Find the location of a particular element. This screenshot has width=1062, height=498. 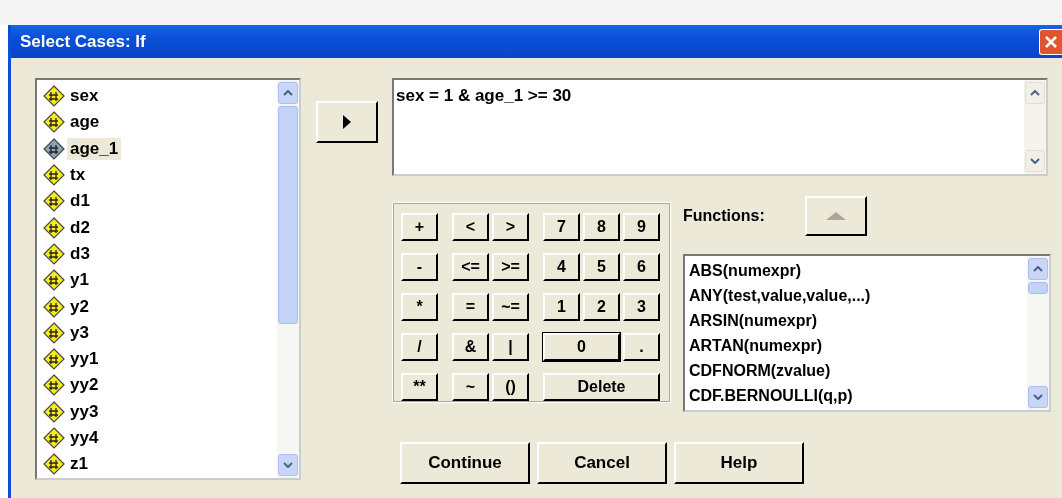

keypad-key: + is located at coordinates (419, 227).